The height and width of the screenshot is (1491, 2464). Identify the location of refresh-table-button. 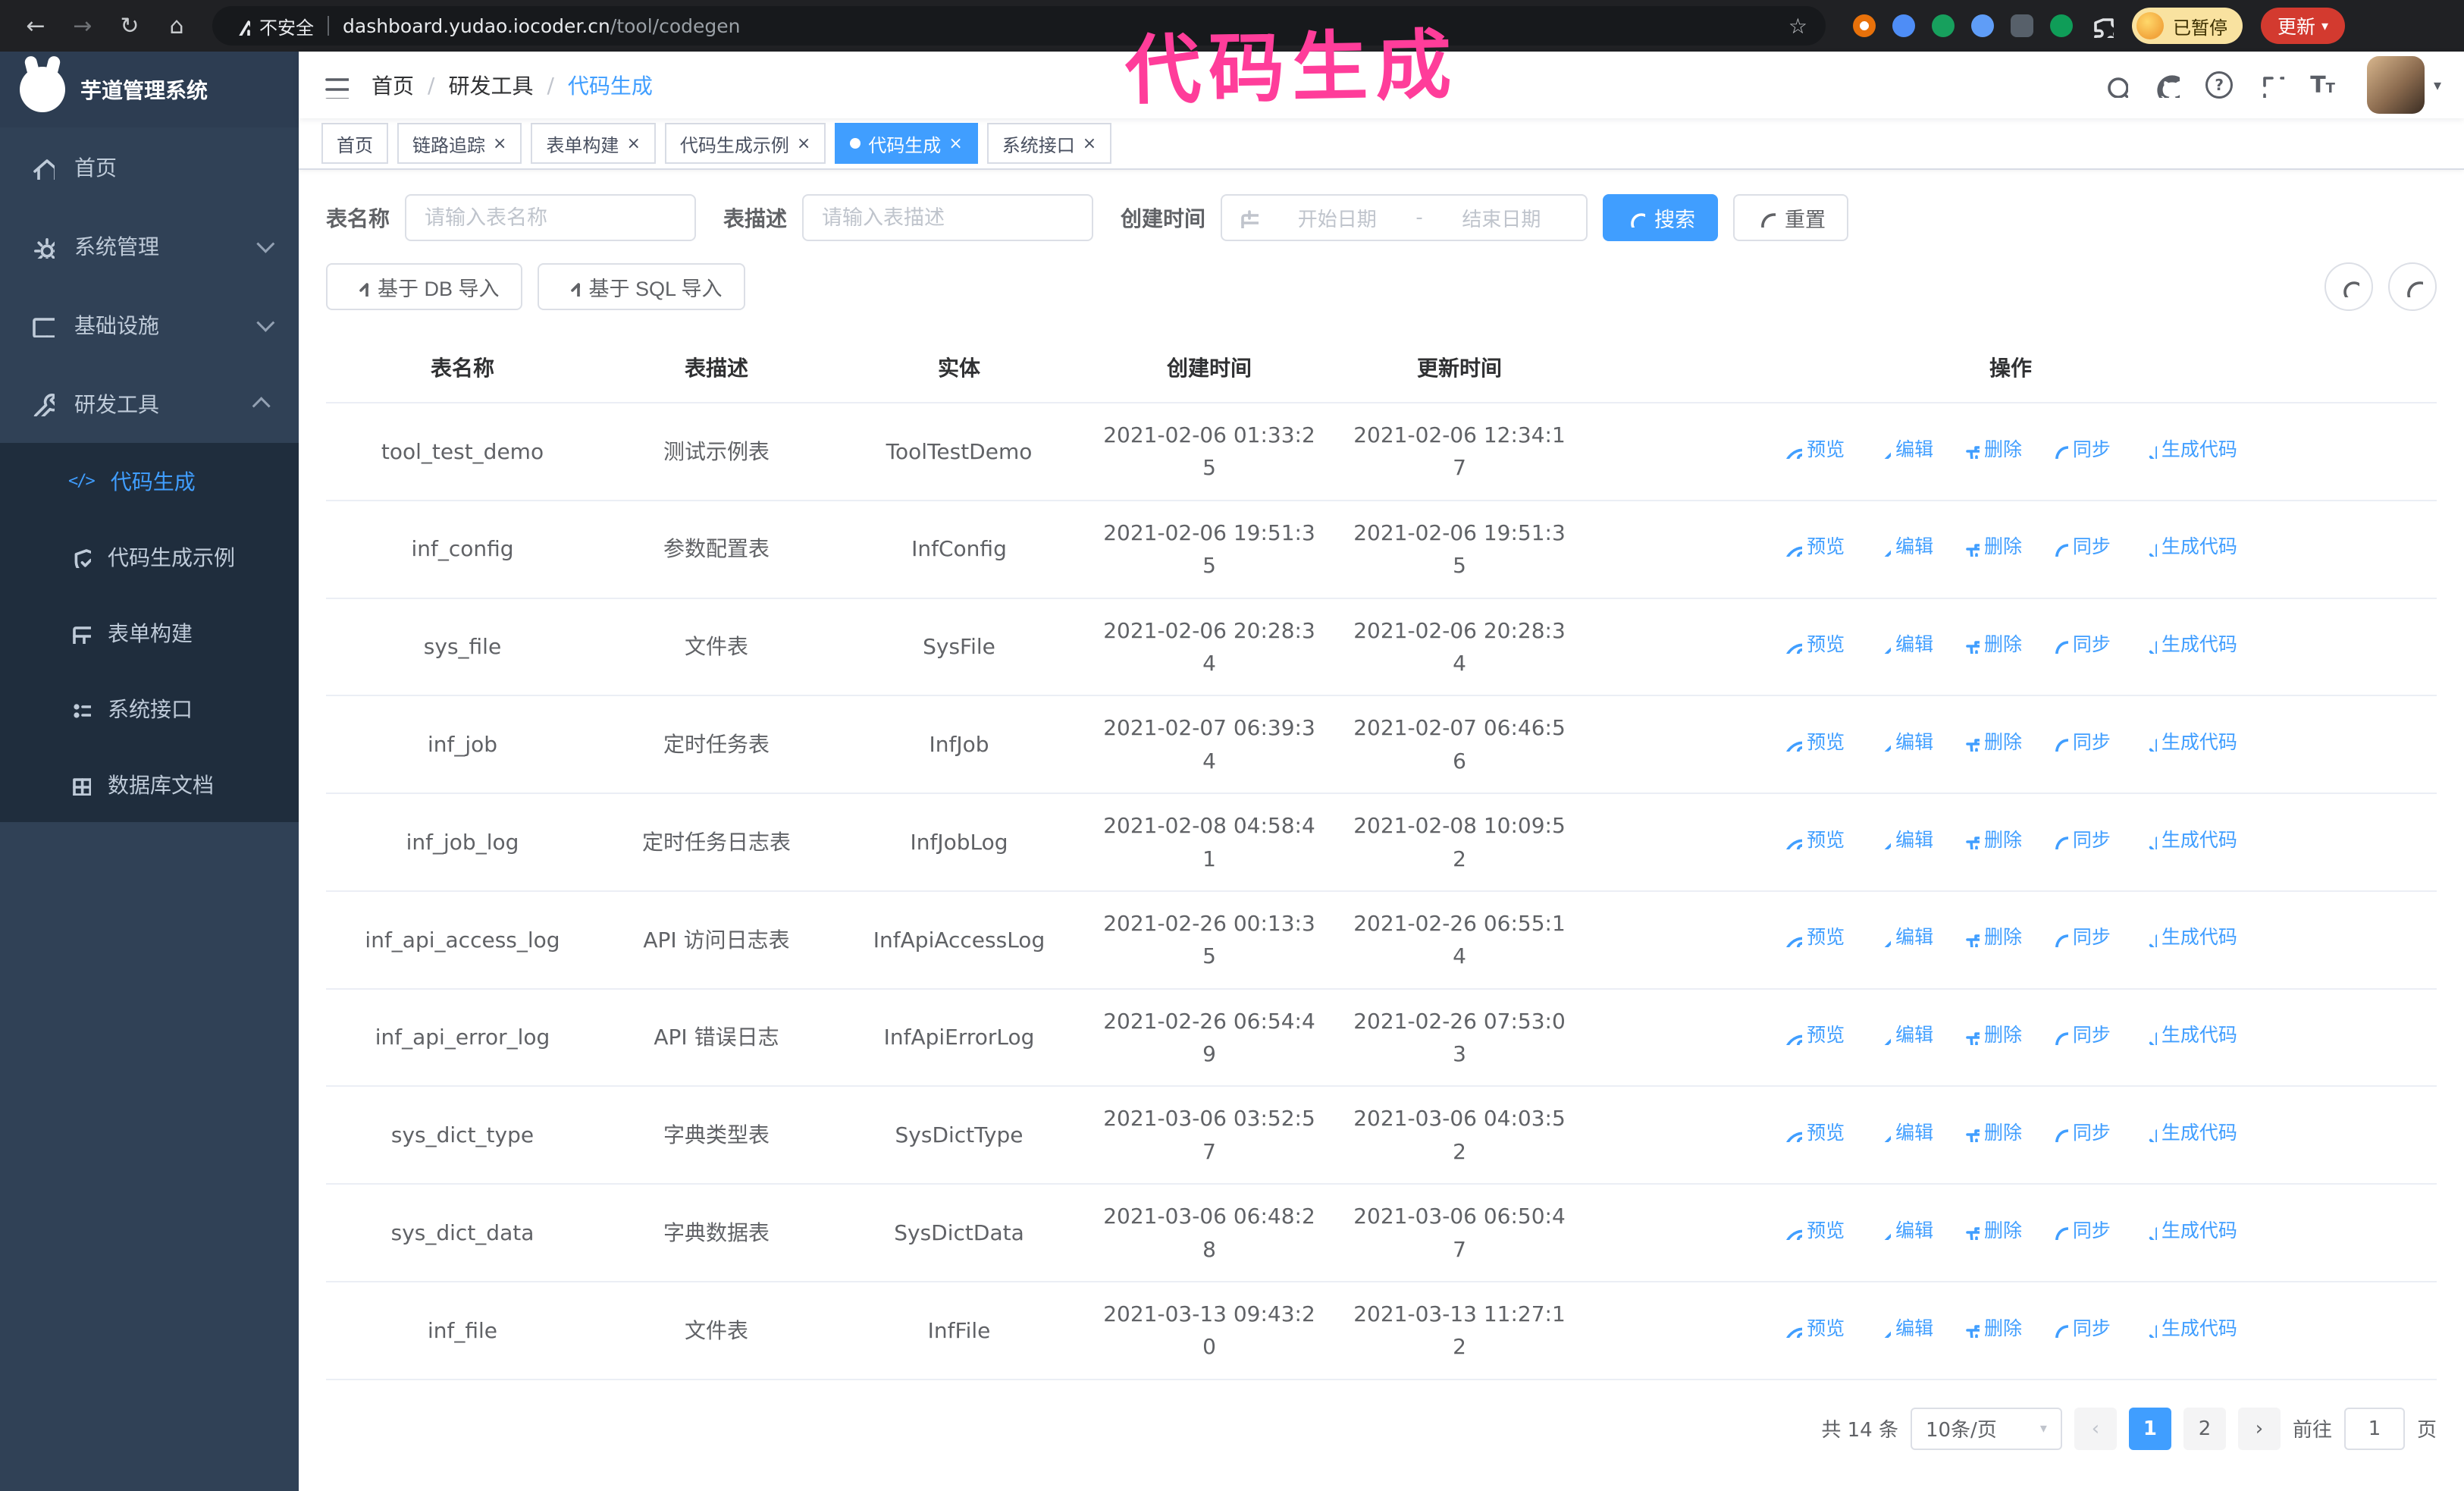
(2412, 286).